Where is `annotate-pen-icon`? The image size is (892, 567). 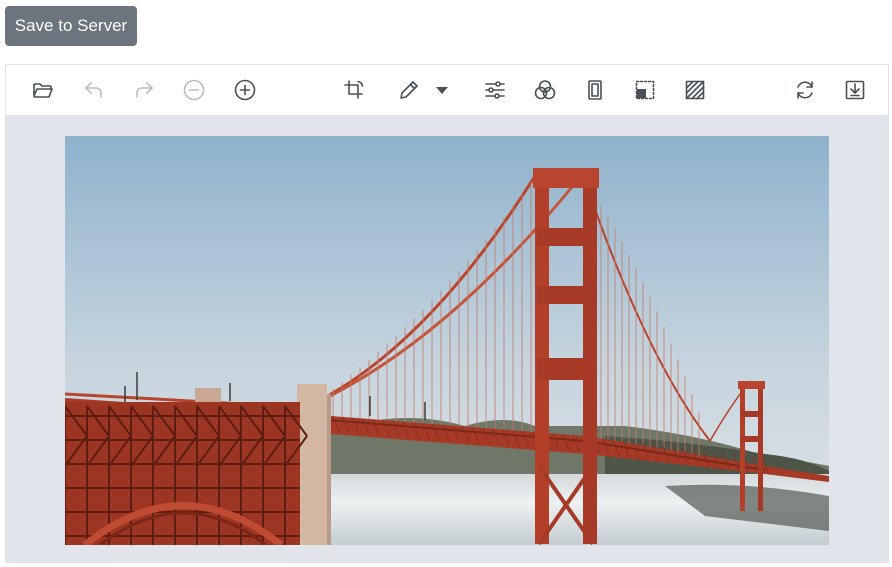
annotate-pen-icon is located at coordinates (409, 90).